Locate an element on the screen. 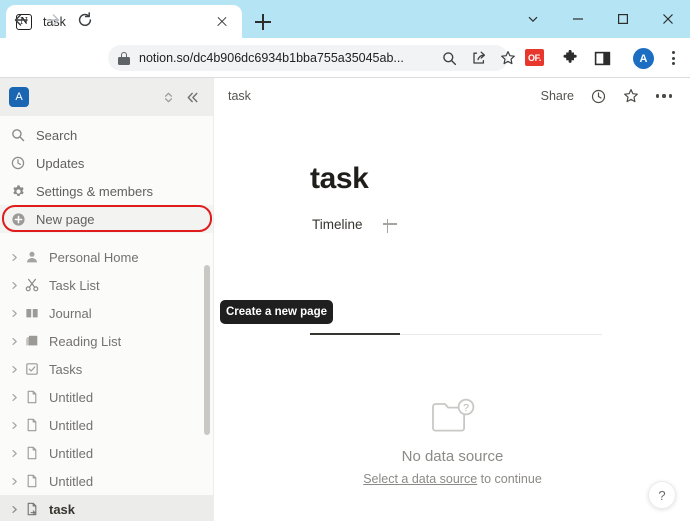 The image size is (690, 521). sidebar-page-reading-list: Reading List is located at coordinates (106, 341).